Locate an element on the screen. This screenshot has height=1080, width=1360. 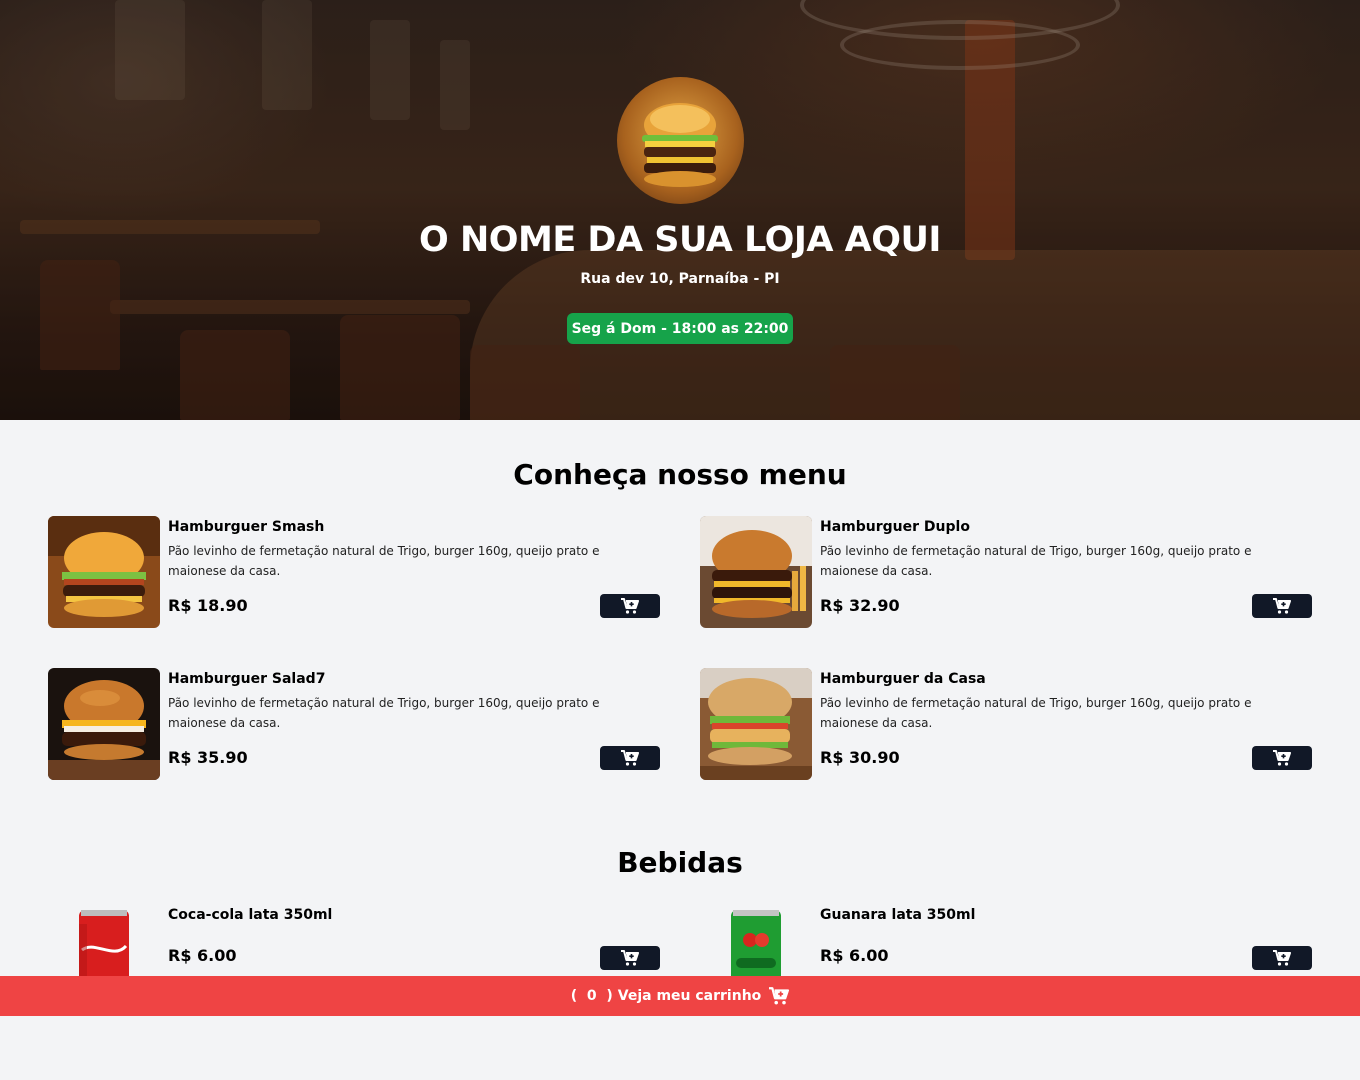
product-name: Hamburguer da Casa is located at coordinates (903, 679).